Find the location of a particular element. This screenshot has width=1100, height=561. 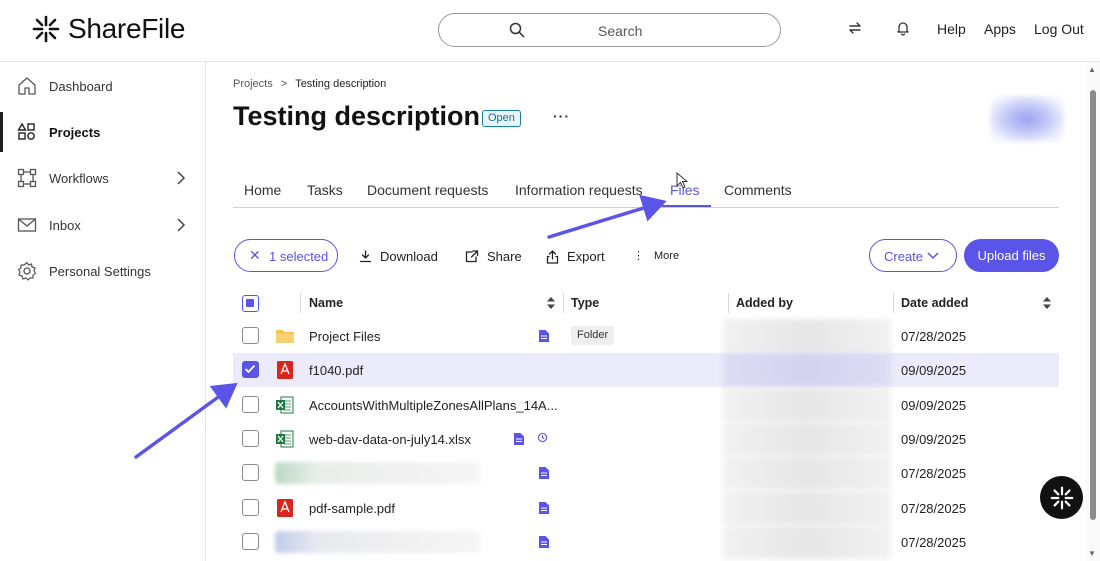

search-input: Search is located at coordinates (609, 30).